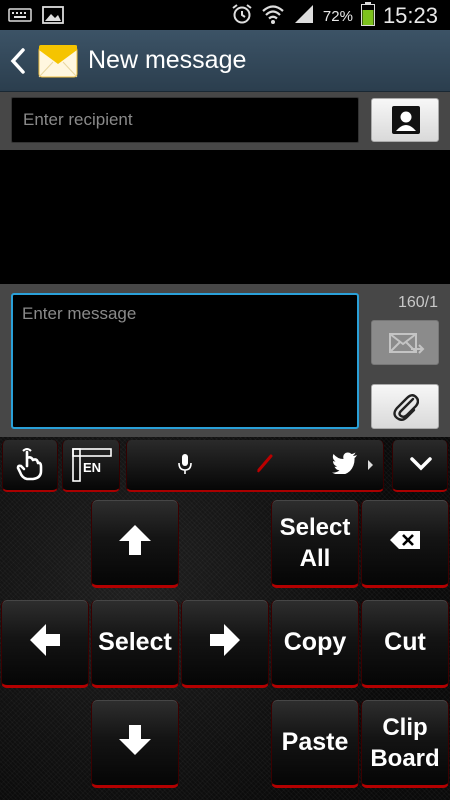 This screenshot has height=800, width=450. What do you see at coordinates (167, 60) in the screenshot?
I see `page-title: New message` at bounding box center [167, 60].